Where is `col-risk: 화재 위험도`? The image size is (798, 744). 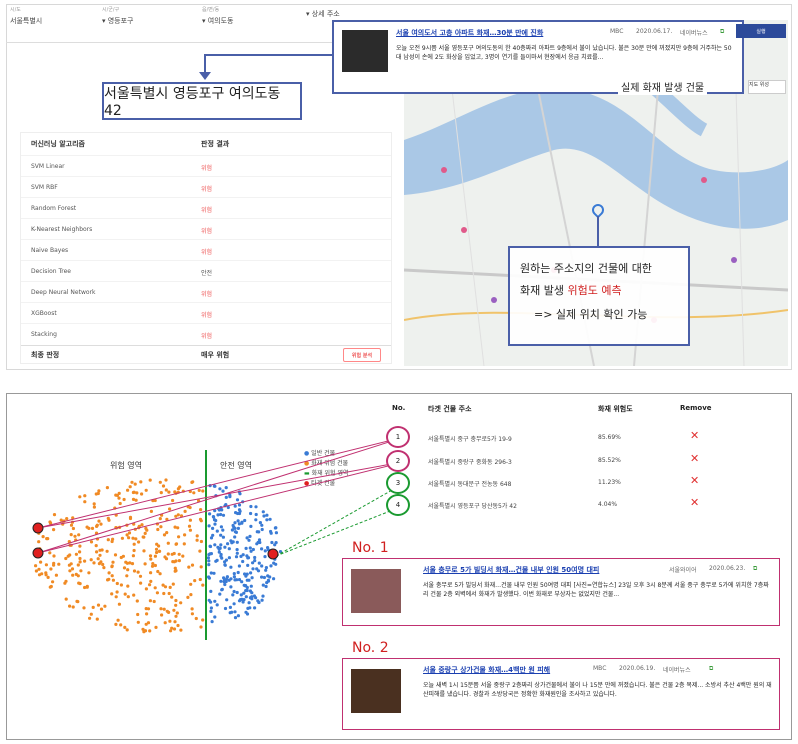 col-risk: 화재 위험도 is located at coordinates (615, 409).